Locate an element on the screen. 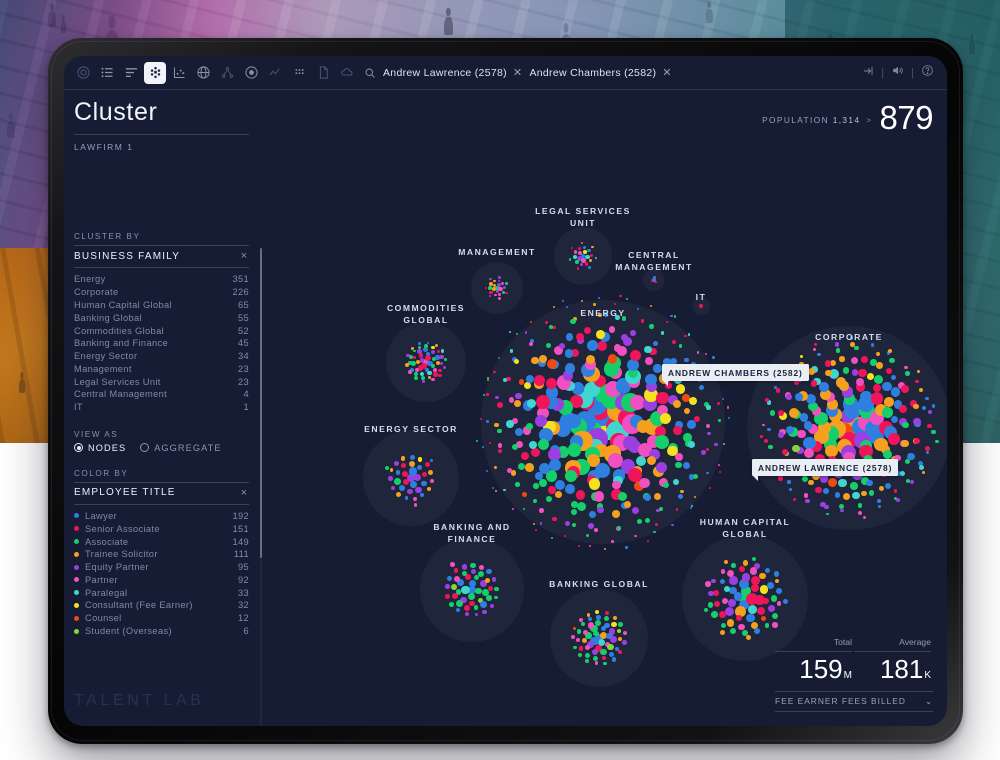  color-by-select: EMPLOYEE TITLE × is located at coordinates (161, 493).